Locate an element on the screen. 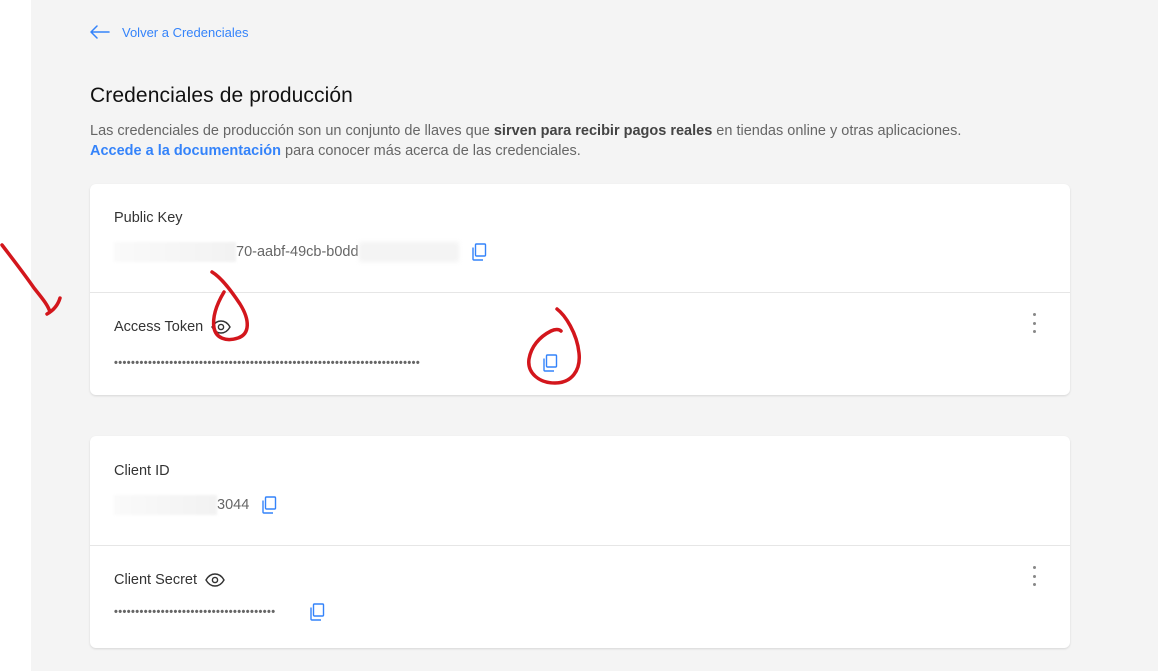  public-key-row: Public Key 70-aabf-49cb-b0dd is located at coordinates (580, 238).